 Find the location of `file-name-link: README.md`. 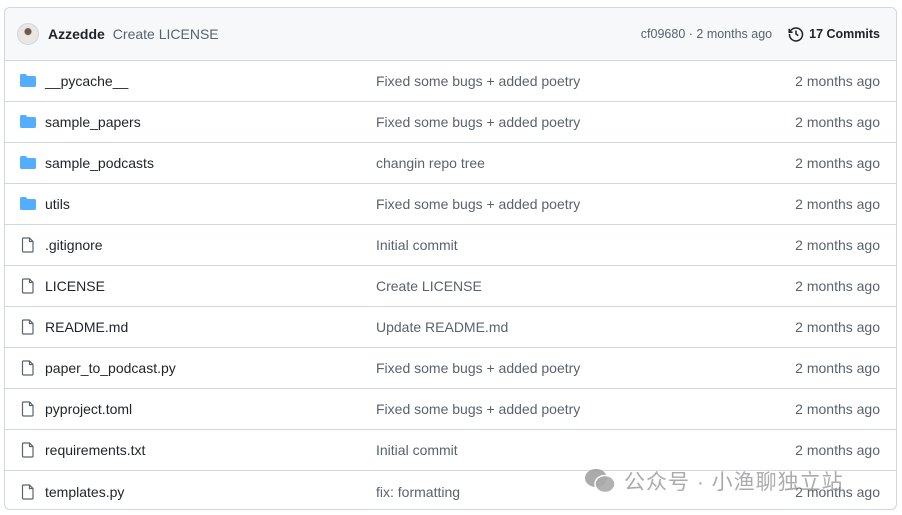

file-name-link: README.md is located at coordinates (210, 327).